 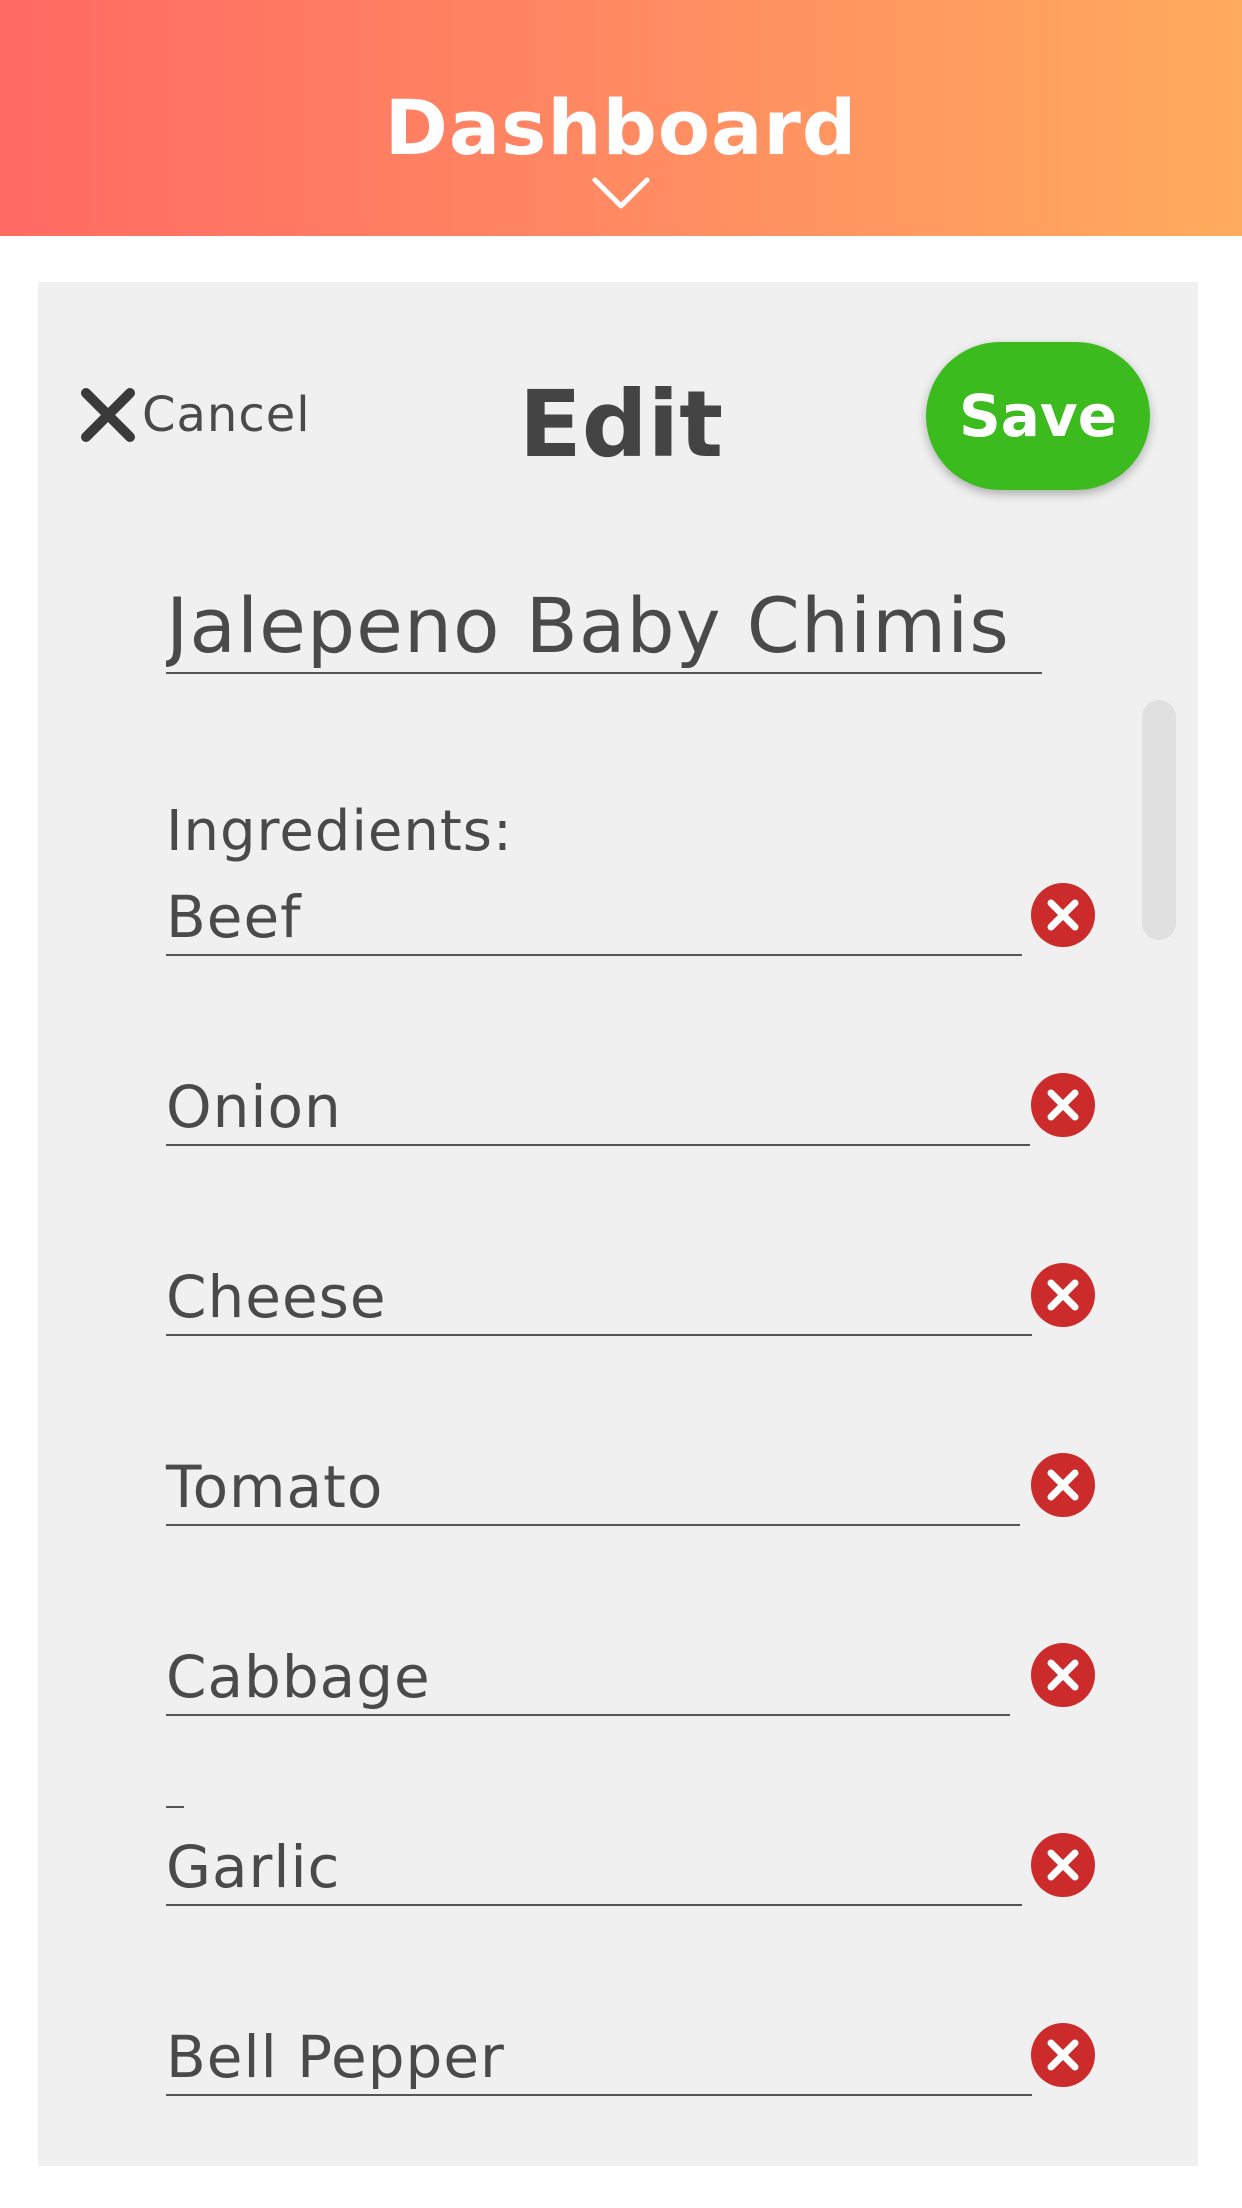 I want to click on ingredient-input: Tomato, so click(x=593, y=1488).